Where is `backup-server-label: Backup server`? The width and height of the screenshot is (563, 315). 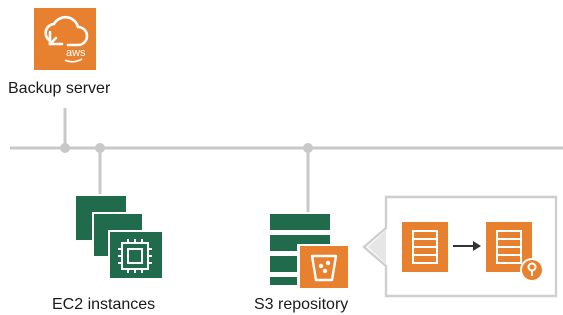 backup-server-label: Backup server is located at coordinates (59, 88).